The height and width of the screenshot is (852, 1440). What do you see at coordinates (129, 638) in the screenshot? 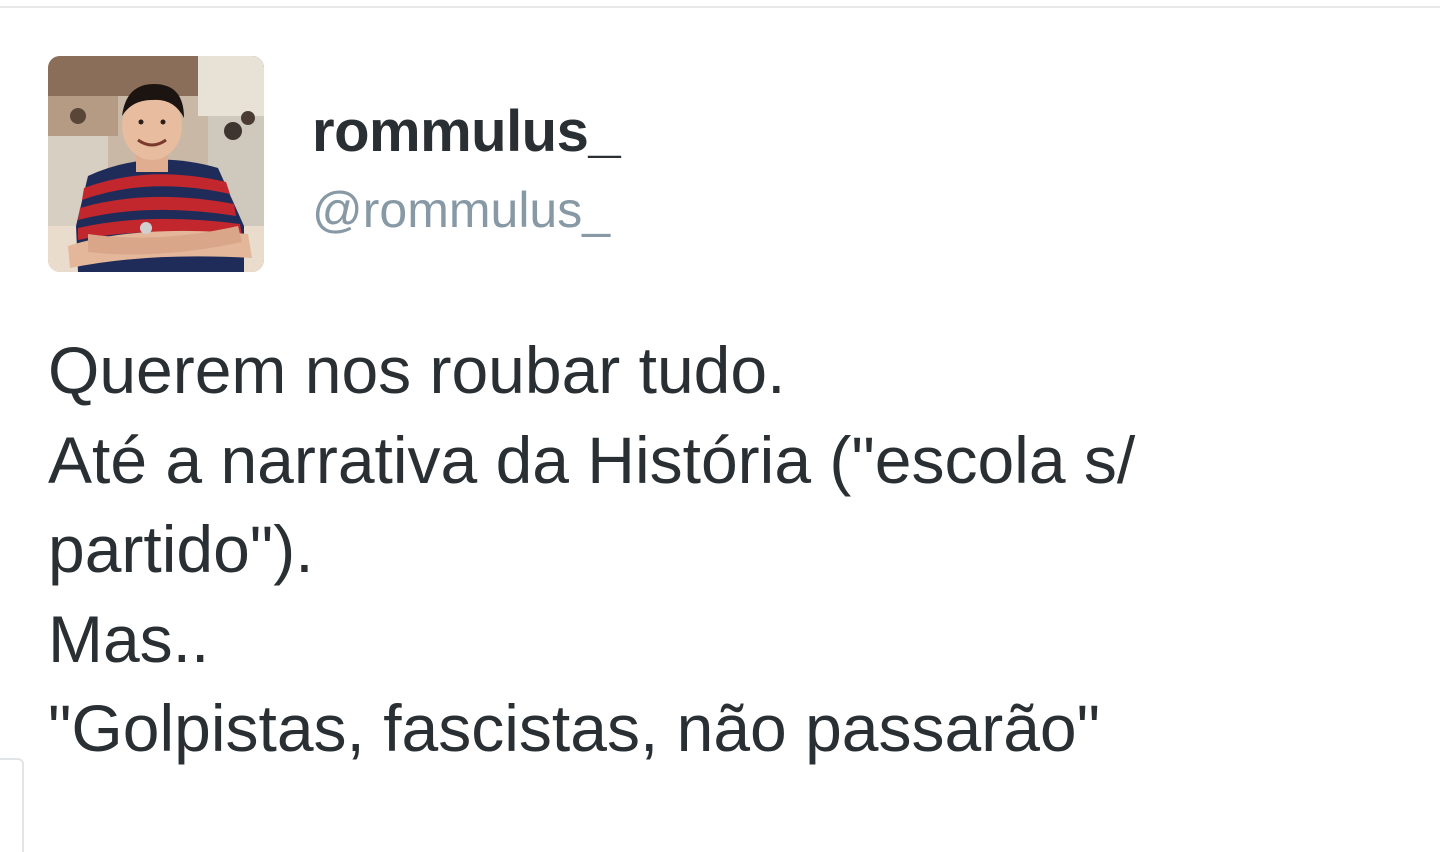
I see `tweet-text-line: Mas..` at bounding box center [129, 638].